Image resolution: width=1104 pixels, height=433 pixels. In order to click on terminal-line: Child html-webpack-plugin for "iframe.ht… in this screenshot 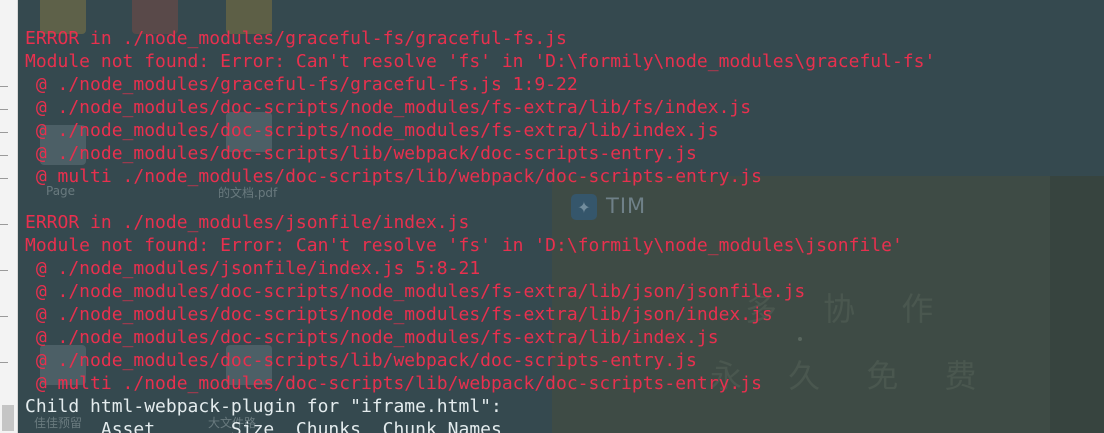, I will do `click(263, 406)`.